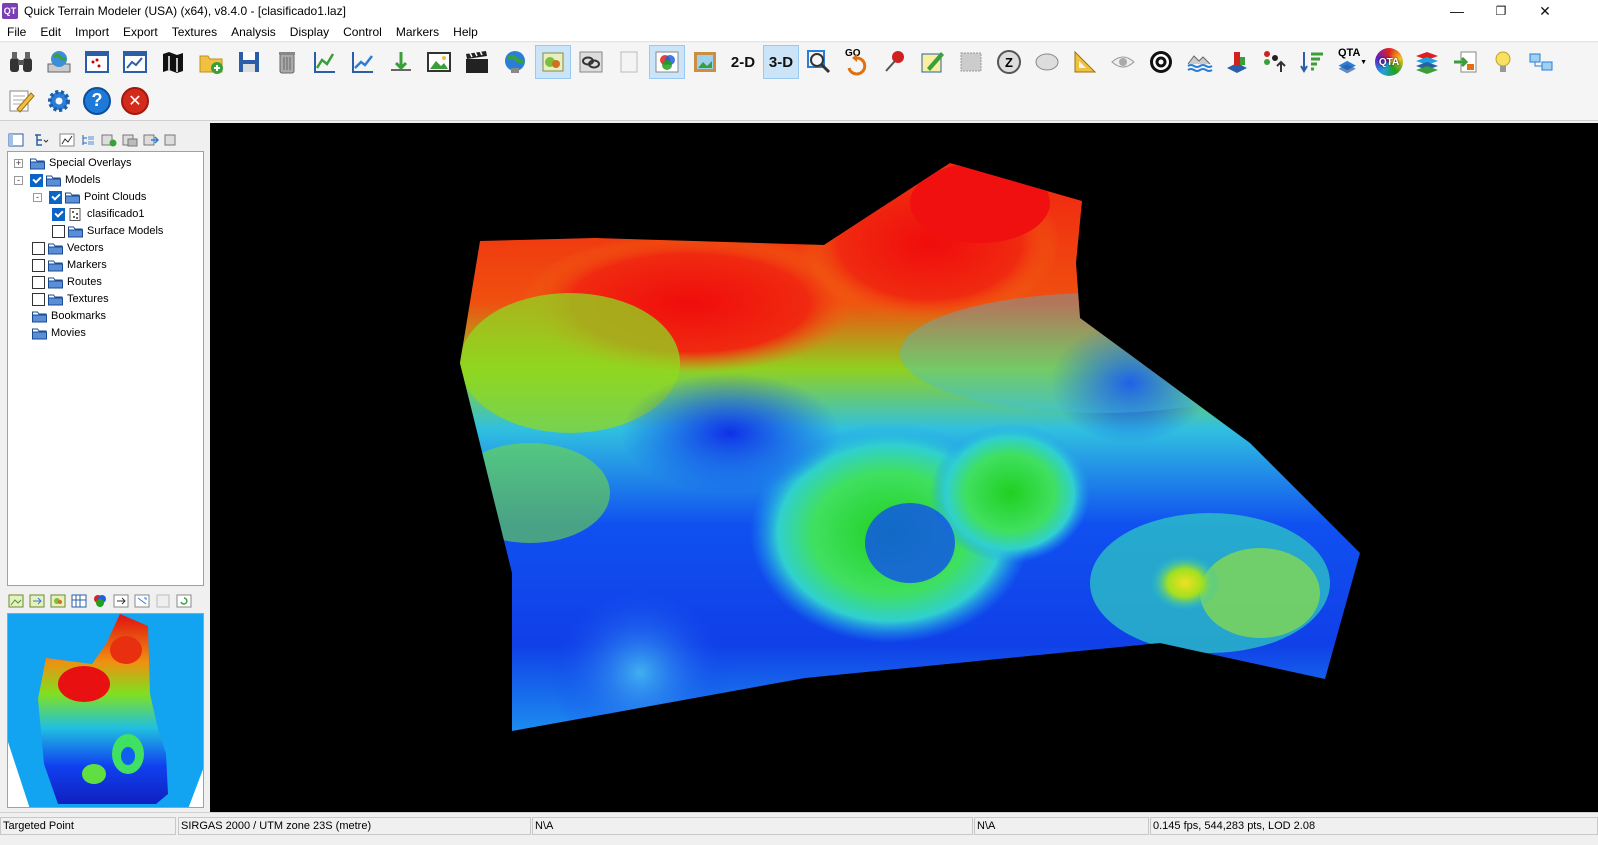 The width and height of the screenshot is (1598, 845). I want to click on panel-view-button, so click(15, 140).